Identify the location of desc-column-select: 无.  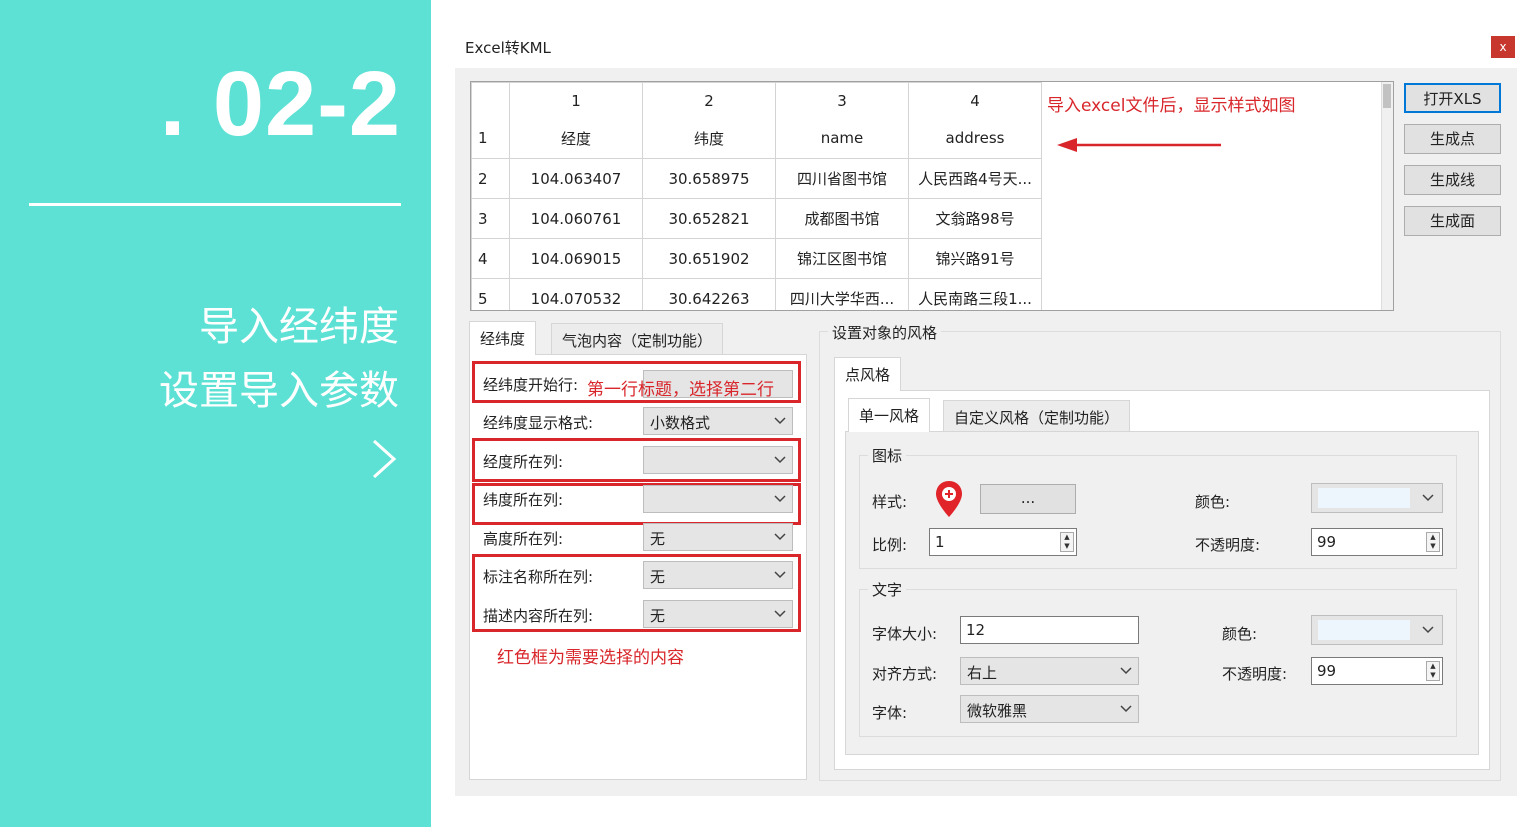
(718, 614).